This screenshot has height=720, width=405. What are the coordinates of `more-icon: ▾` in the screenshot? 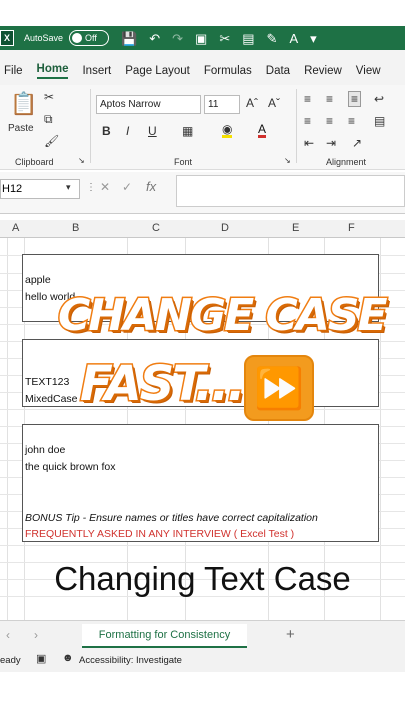 It's located at (313, 38).